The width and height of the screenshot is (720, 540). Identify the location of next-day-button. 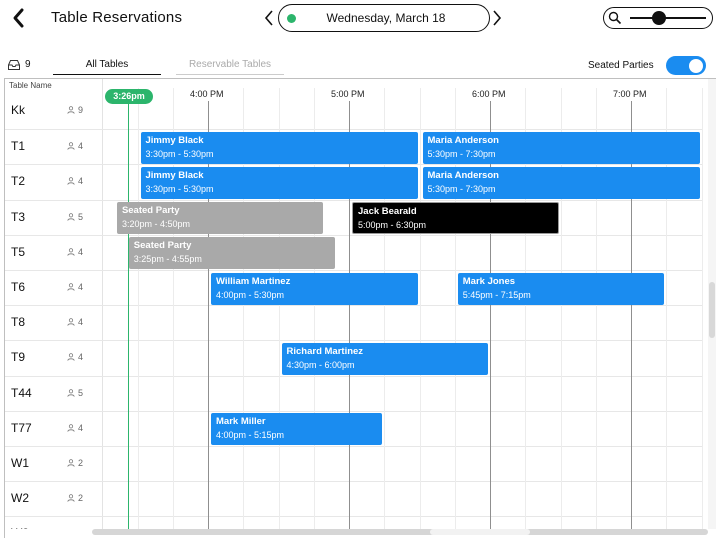
(497, 18).